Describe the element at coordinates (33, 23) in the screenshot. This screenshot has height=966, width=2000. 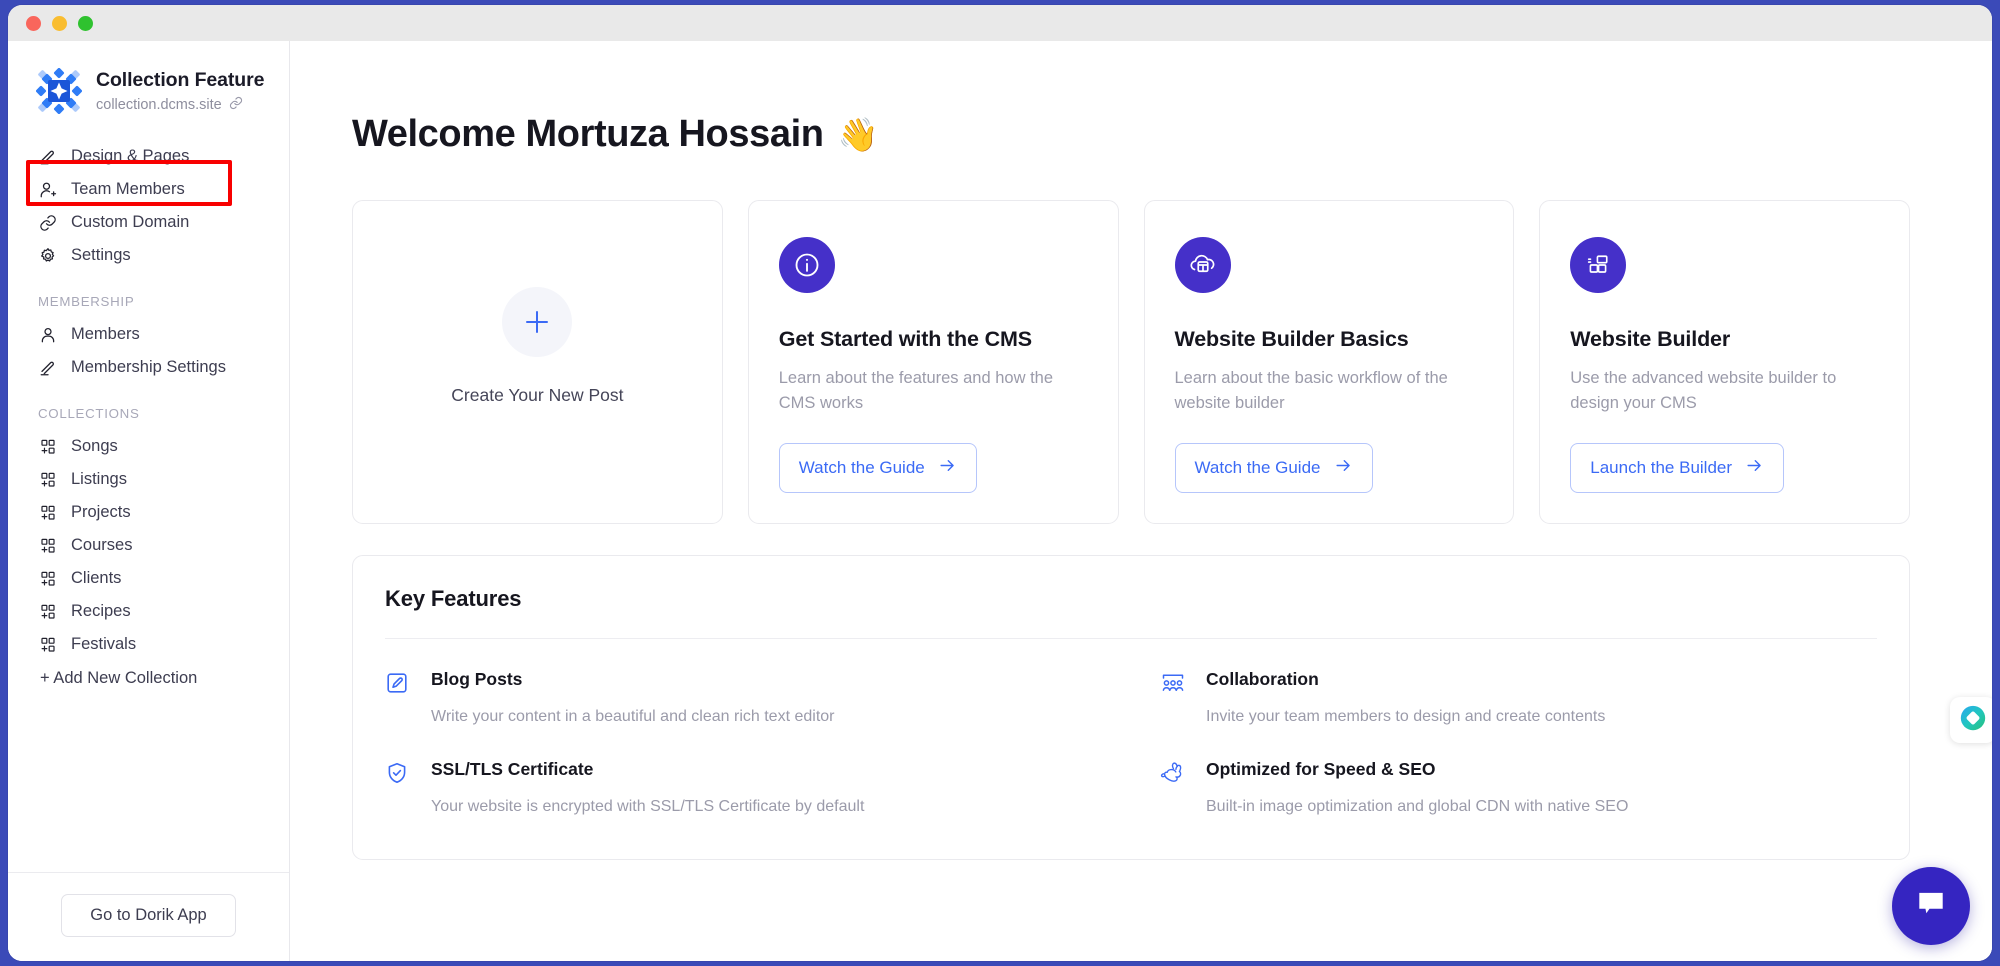
I see `close-window-button` at that location.